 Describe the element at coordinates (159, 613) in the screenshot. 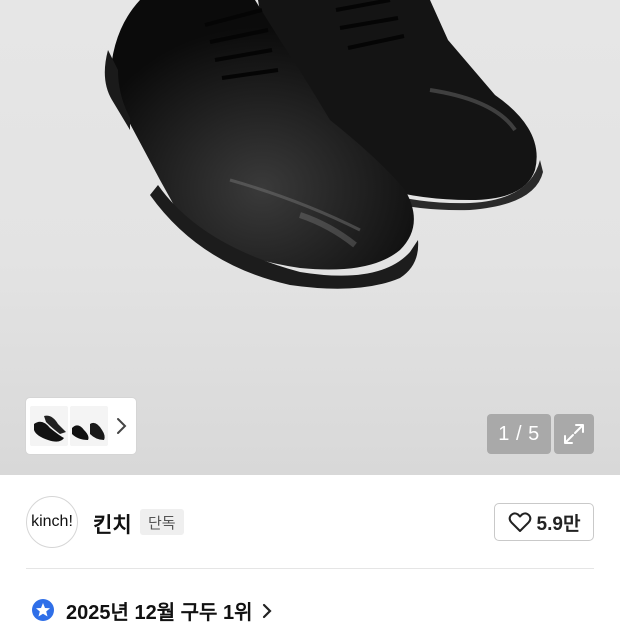

I see `ranking-text: 2025년 12월 구두 1위` at that location.